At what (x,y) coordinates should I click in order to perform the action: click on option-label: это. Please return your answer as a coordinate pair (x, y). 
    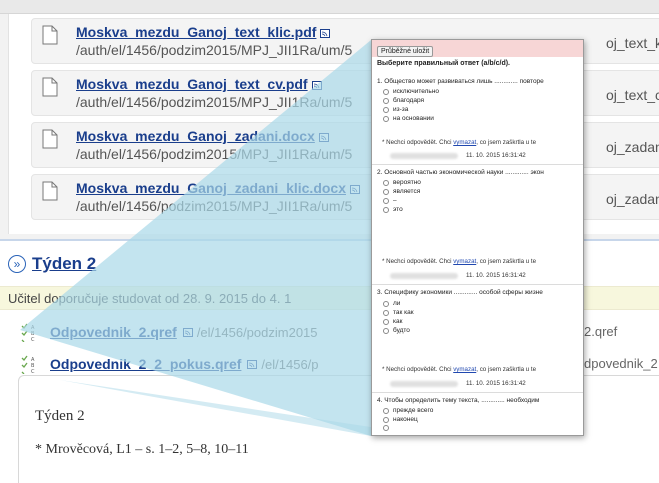
    Looking at the image, I should click on (398, 209).